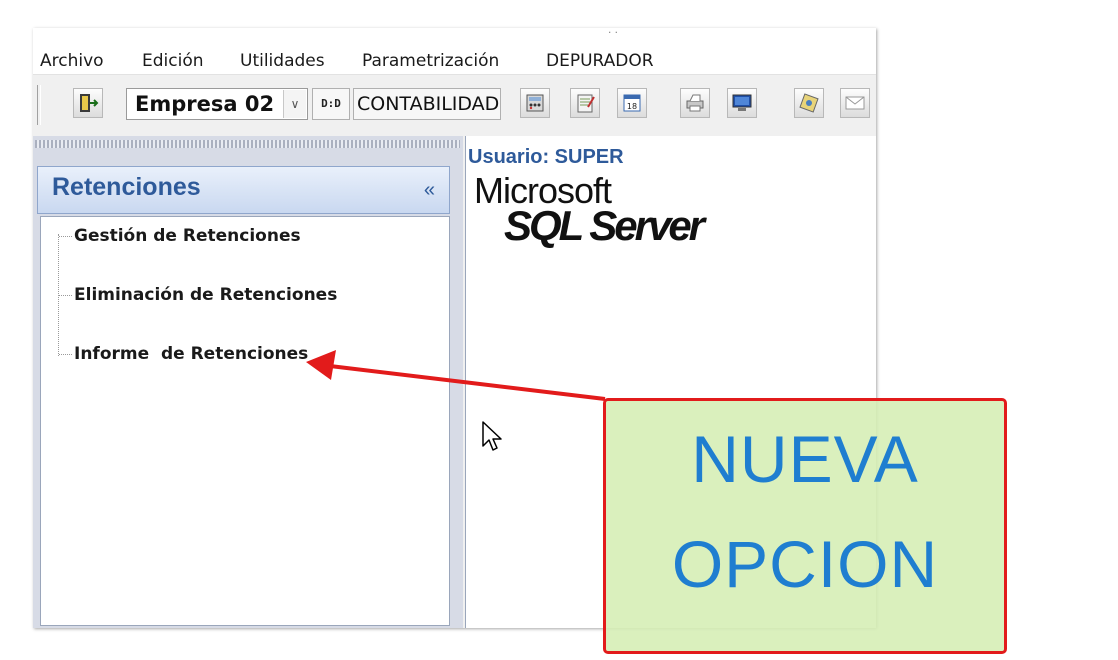  I want to click on new-option-callout: NUEVA OPCION, so click(805, 526).